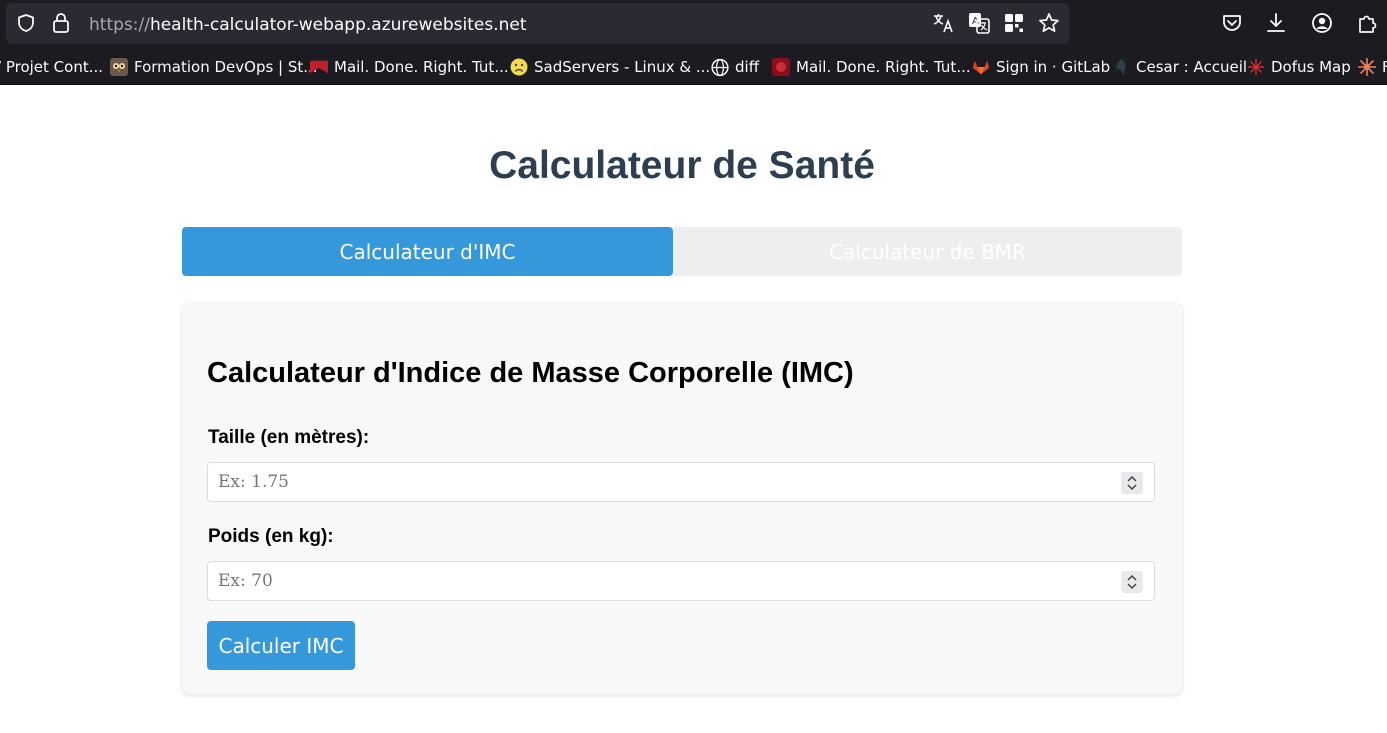  I want to click on page-title: Calculateur de Santé, so click(682, 165).